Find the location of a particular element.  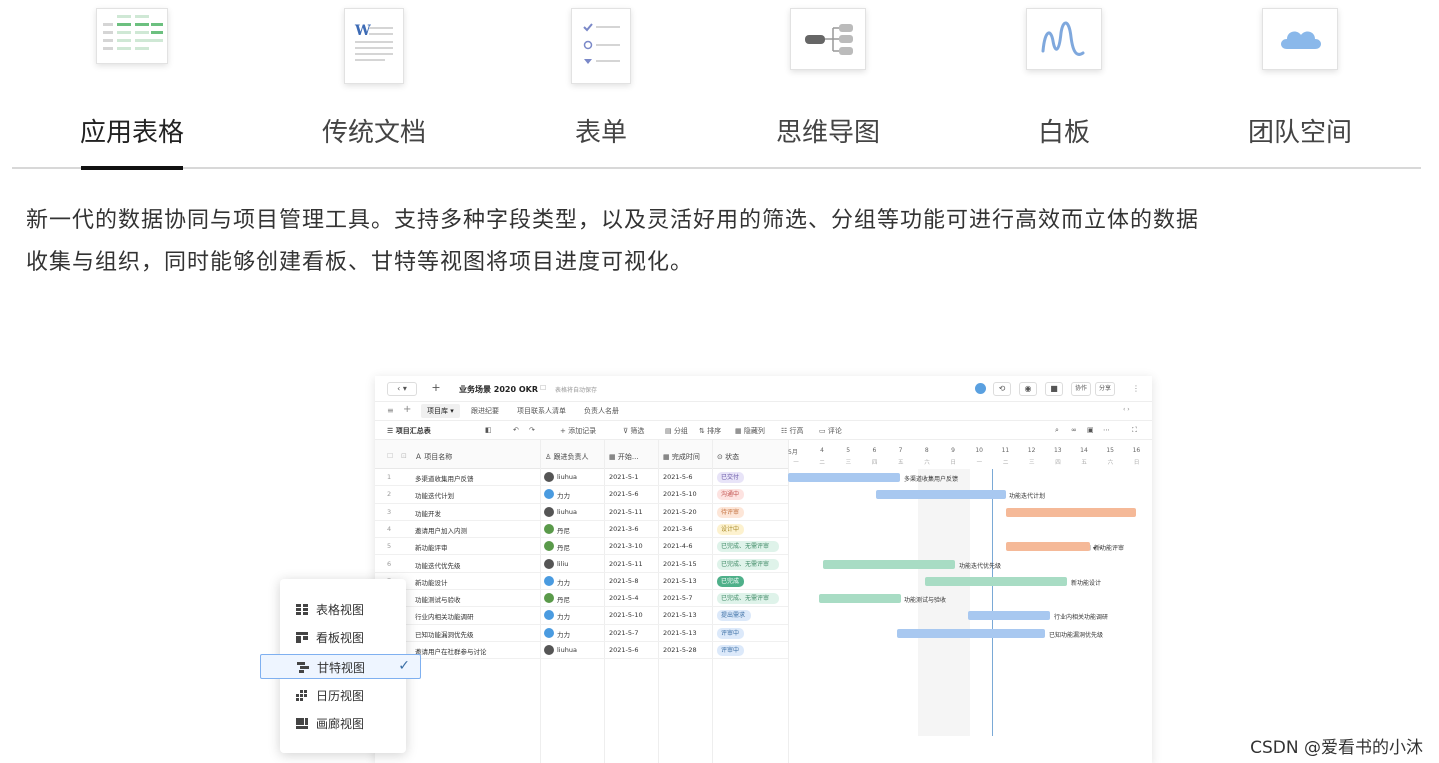

expand-icon: ⛶ is located at coordinates (1134, 430).